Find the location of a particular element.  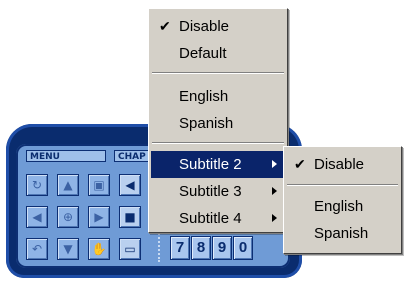

left-arrow-icon: ◀ is located at coordinates (37, 217).